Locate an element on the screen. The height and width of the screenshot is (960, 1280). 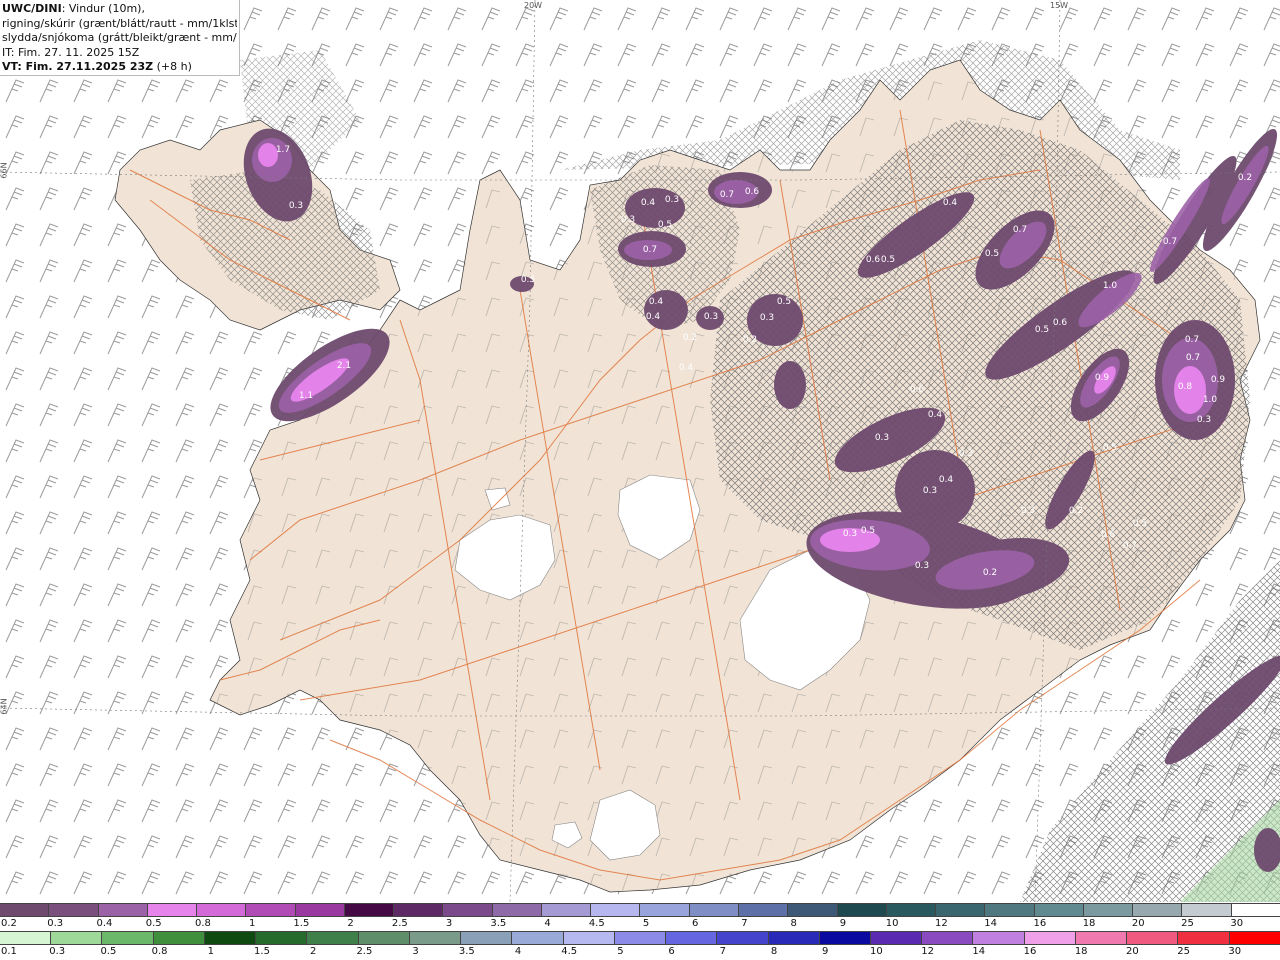
forecast-offset: (+8 h) is located at coordinates (174, 66).